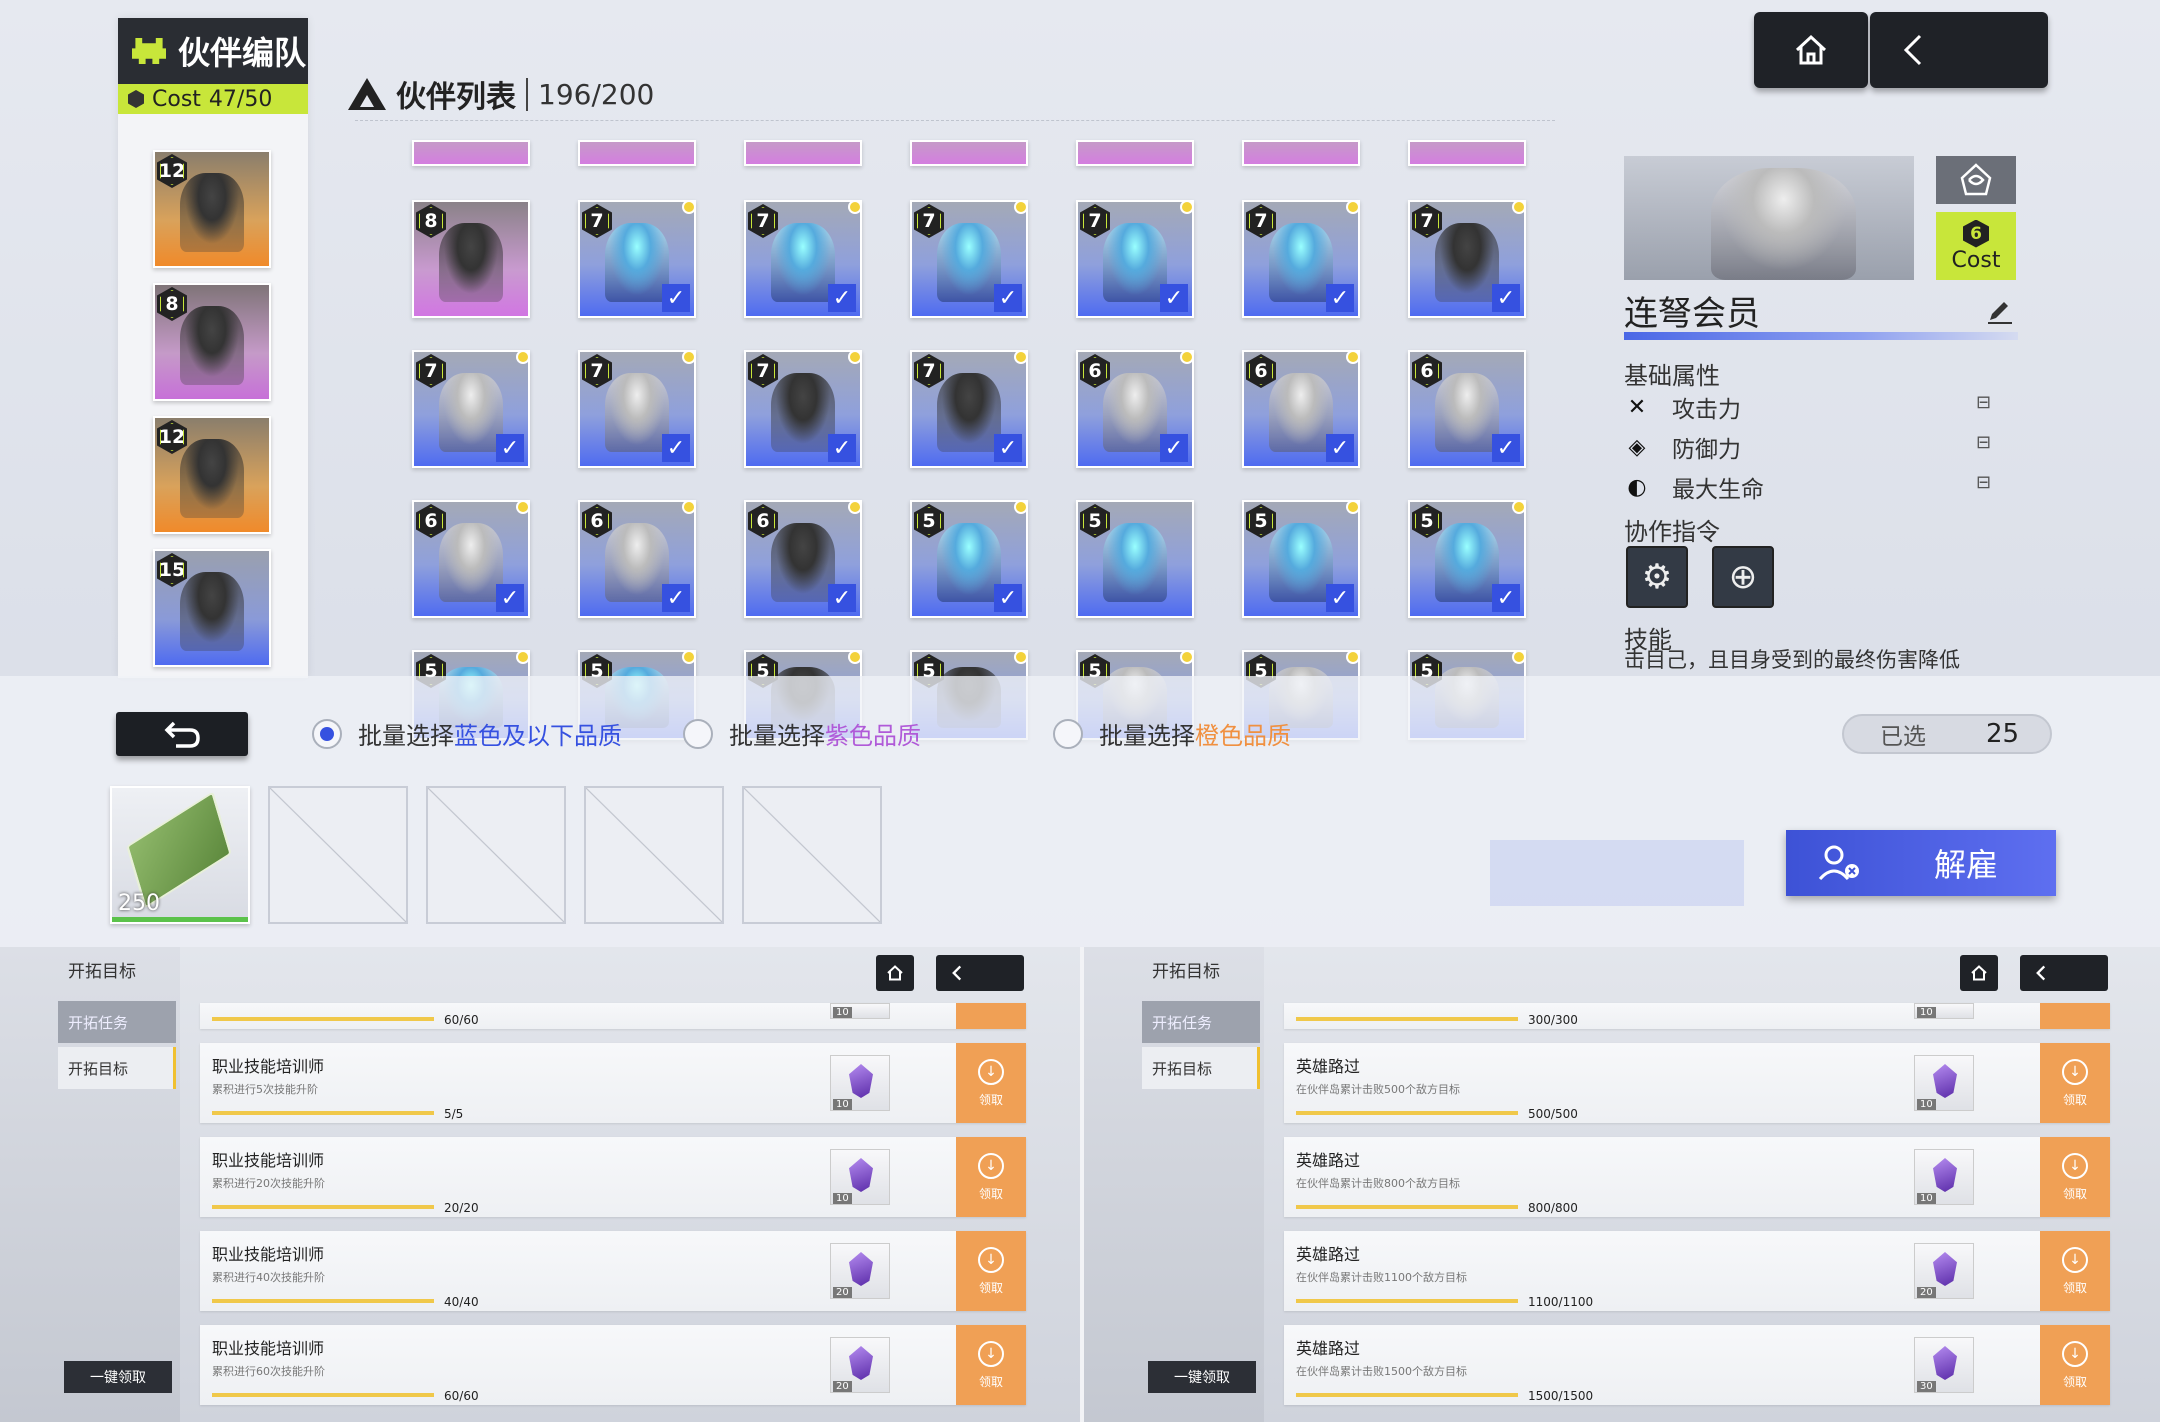 The width and height of the screenshot is (2160, 1422). What do you see at coordinates (777, 736) in the screenshot?
I see `batch-purple-prefix: 批量选择` at bounding box center [777, 736].